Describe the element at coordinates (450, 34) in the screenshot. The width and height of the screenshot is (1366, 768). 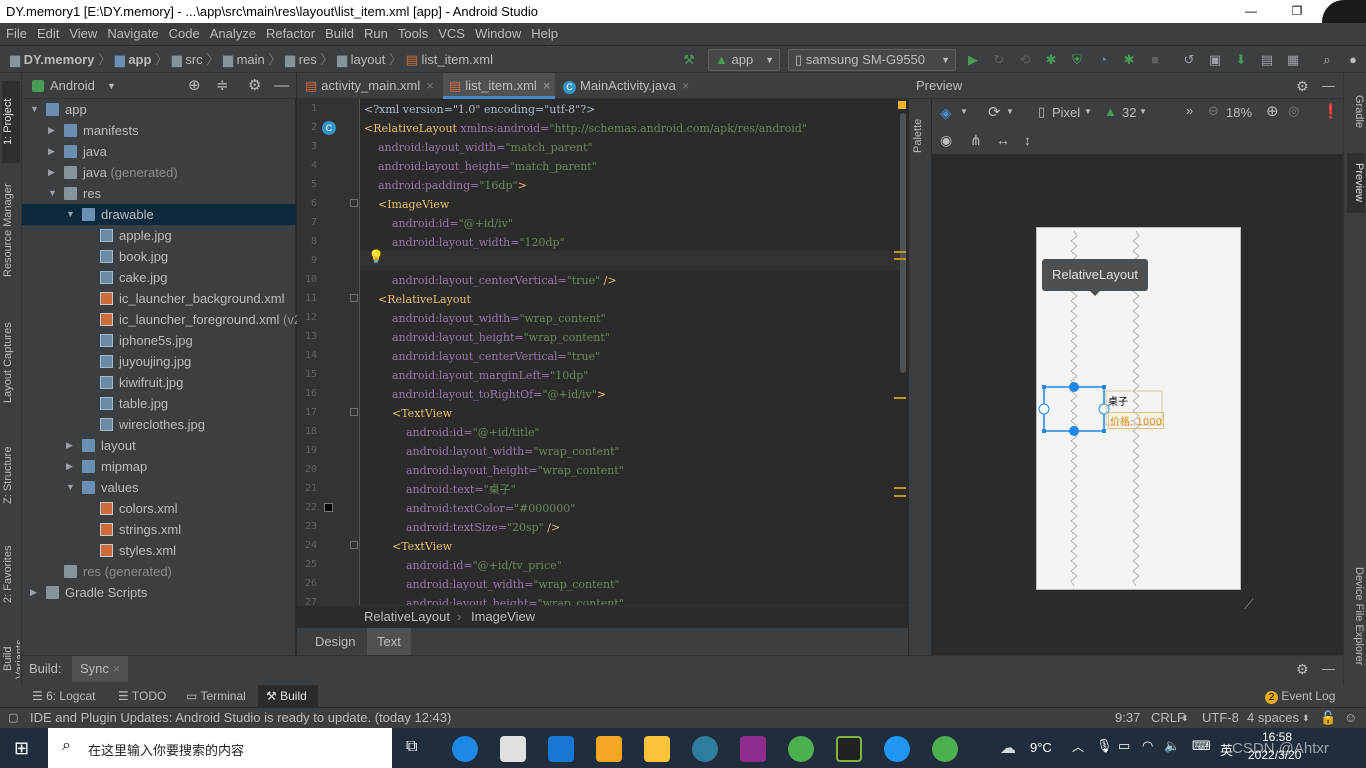
I see `menu-vcs: VCS` at that location.